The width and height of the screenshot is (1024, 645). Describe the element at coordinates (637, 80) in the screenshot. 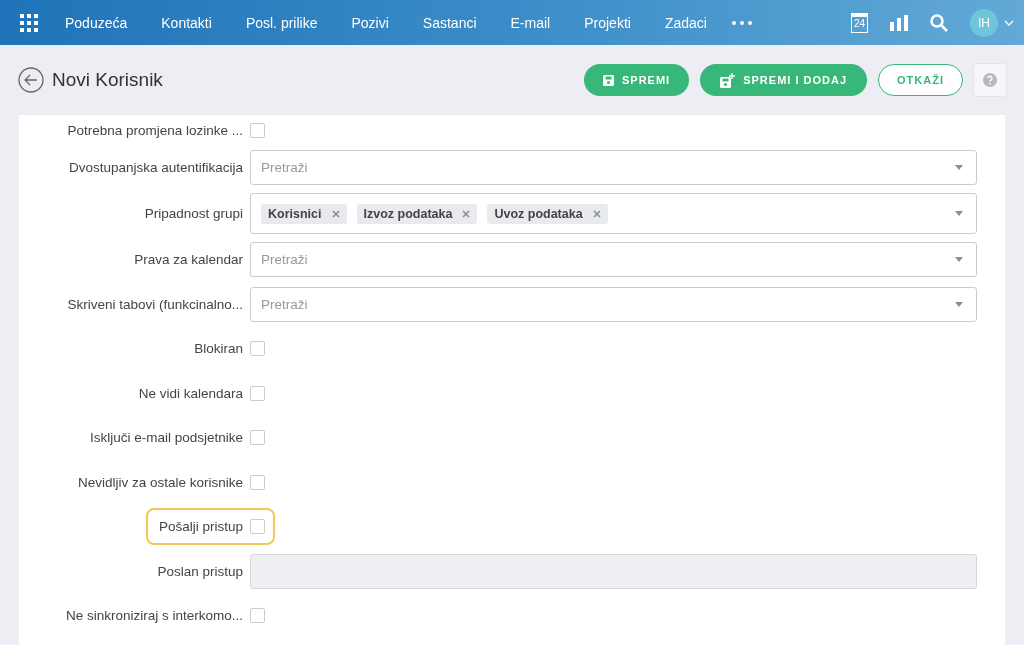

I see `save-button: SPREMI` at that location.